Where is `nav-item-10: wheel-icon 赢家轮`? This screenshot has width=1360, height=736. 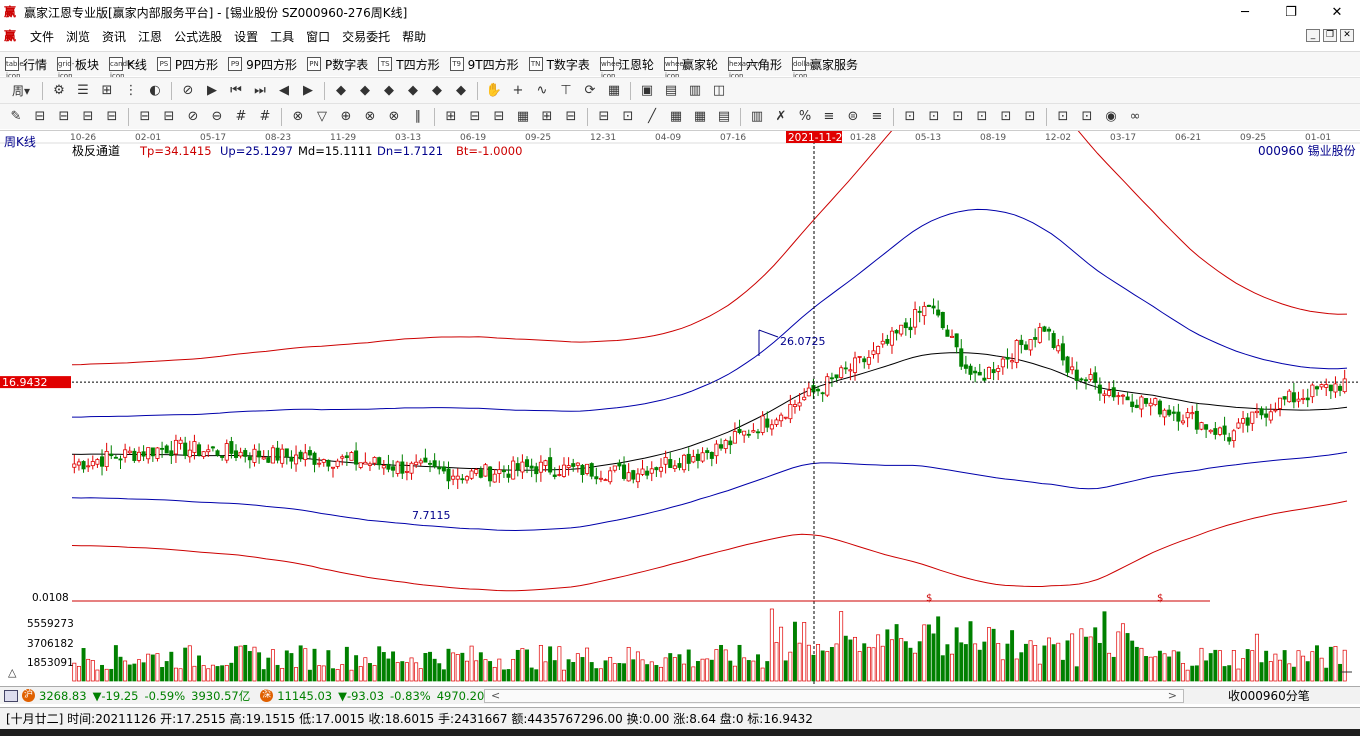
nav-item-10: wheel-icon 赢家轮 is located at coordinates (691, 66).